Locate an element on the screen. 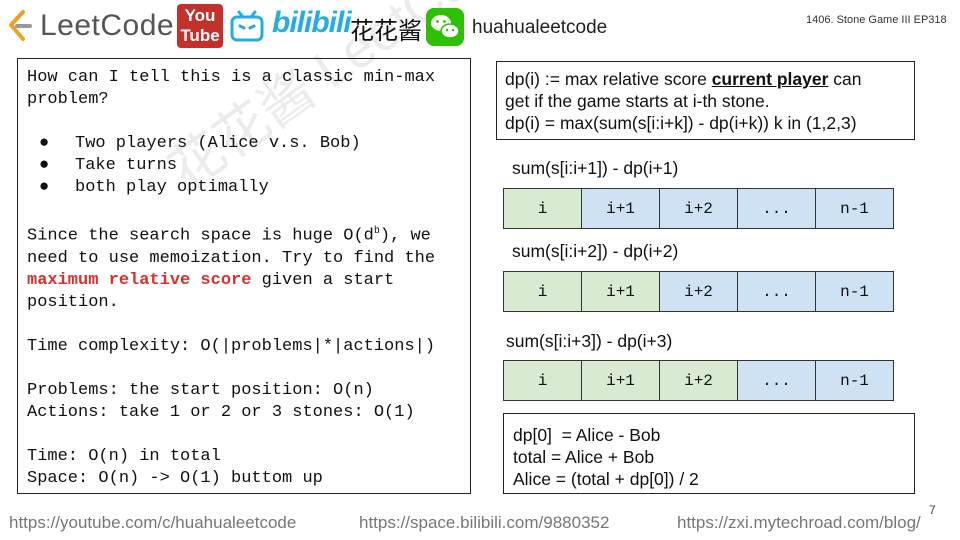  stone-array-3: i i+1 i+2... n-1 is located at coordinates (698, 380).